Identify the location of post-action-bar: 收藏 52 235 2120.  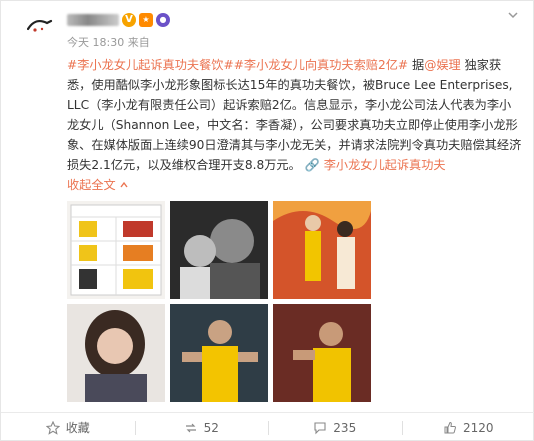
(267, 426).